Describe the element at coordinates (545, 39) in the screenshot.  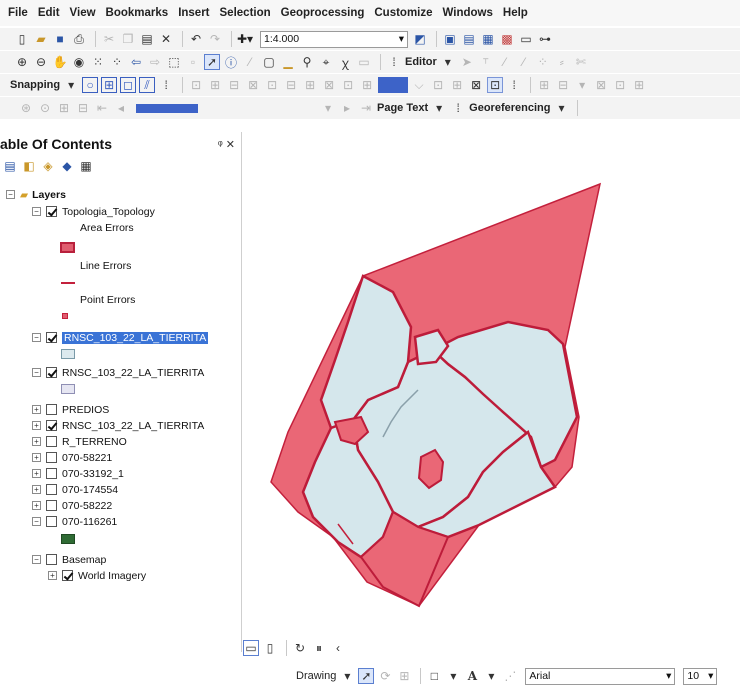
I see `modelbuilder-icon: ⊶` at that location.